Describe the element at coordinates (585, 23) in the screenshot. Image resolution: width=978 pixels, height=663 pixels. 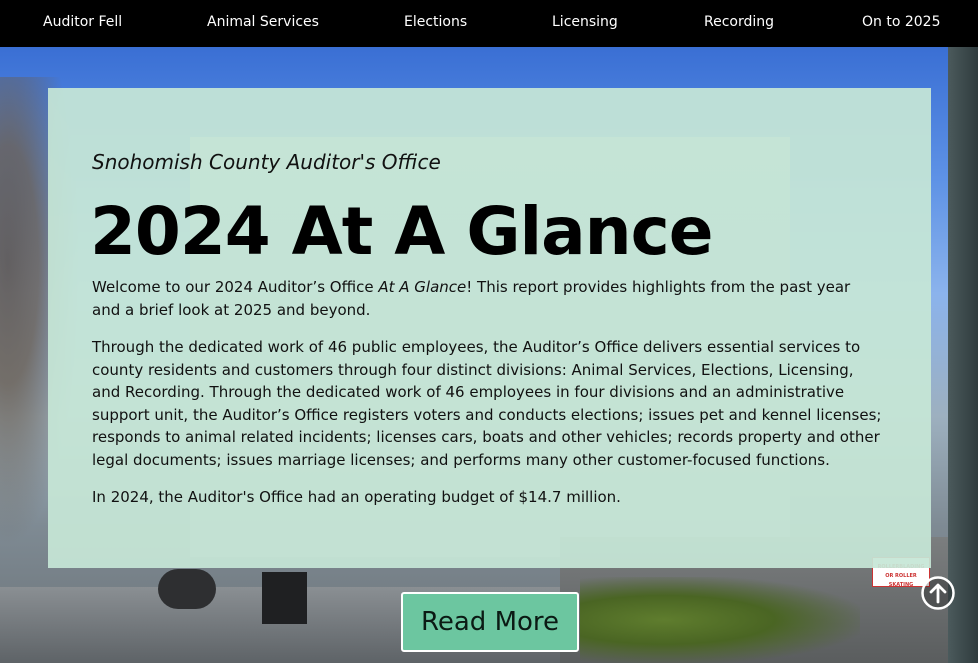
I see `nav-item-licensing: Licensing` at that location.